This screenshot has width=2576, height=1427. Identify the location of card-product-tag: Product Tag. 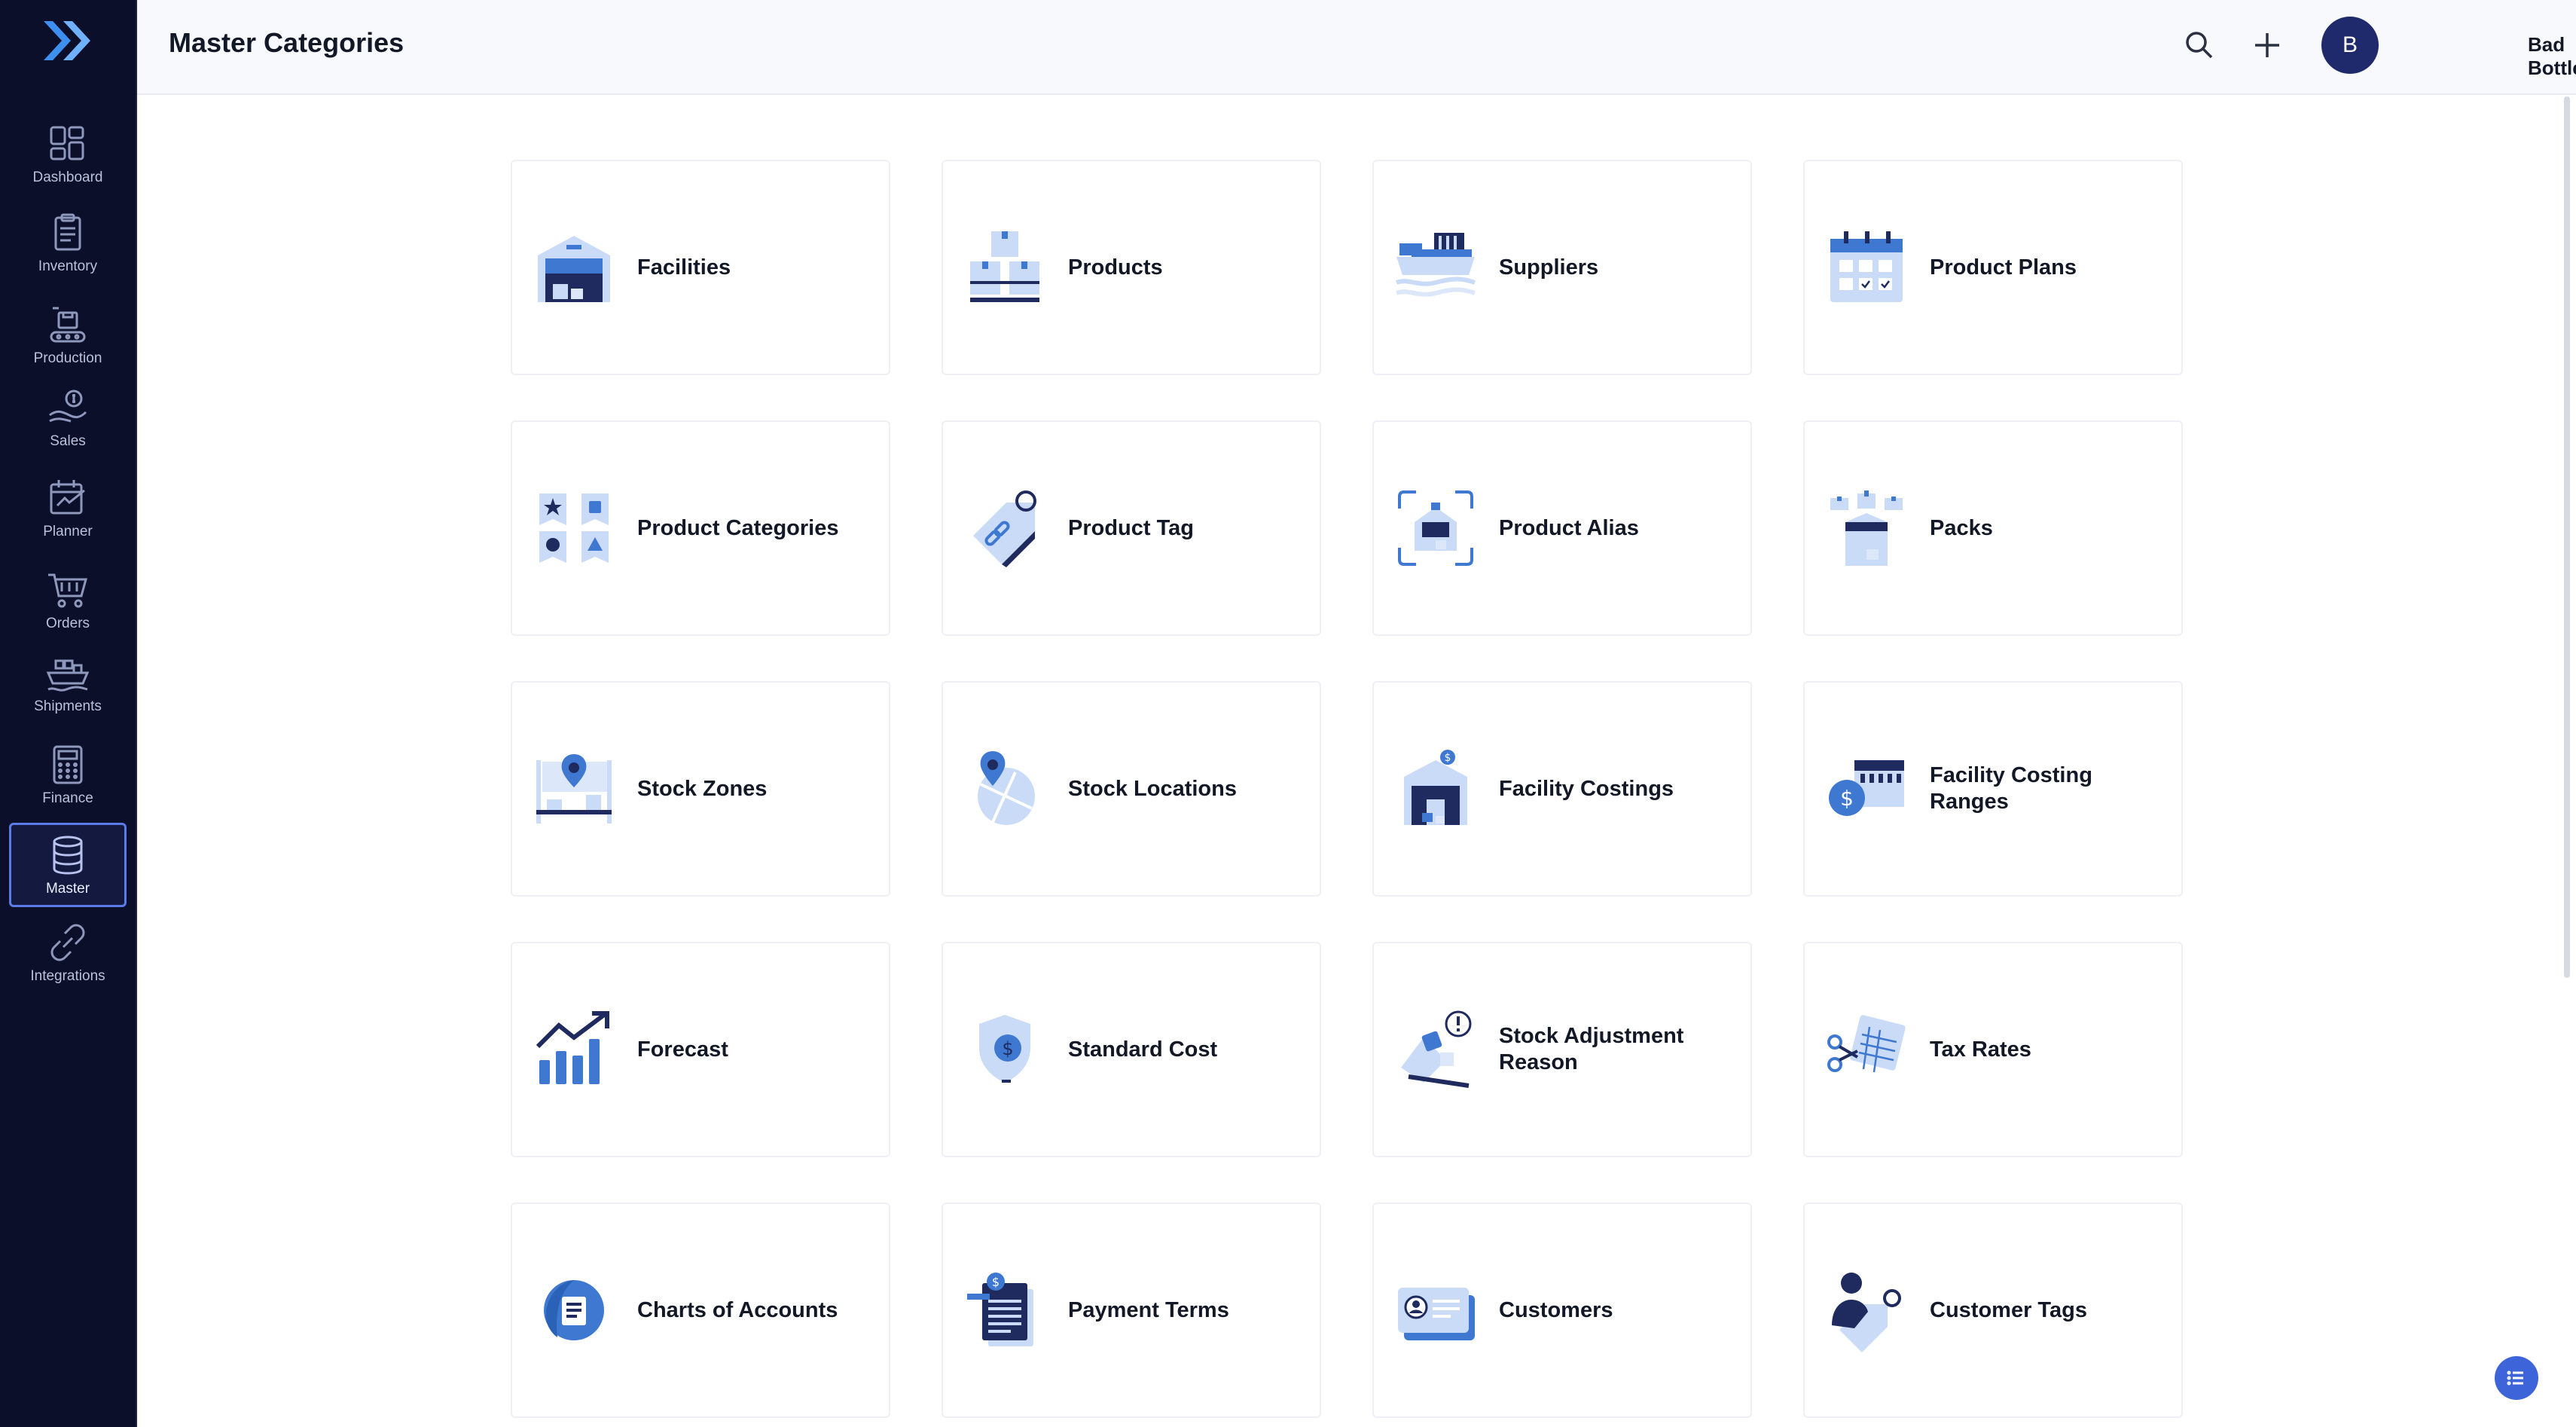
(1131, 528).